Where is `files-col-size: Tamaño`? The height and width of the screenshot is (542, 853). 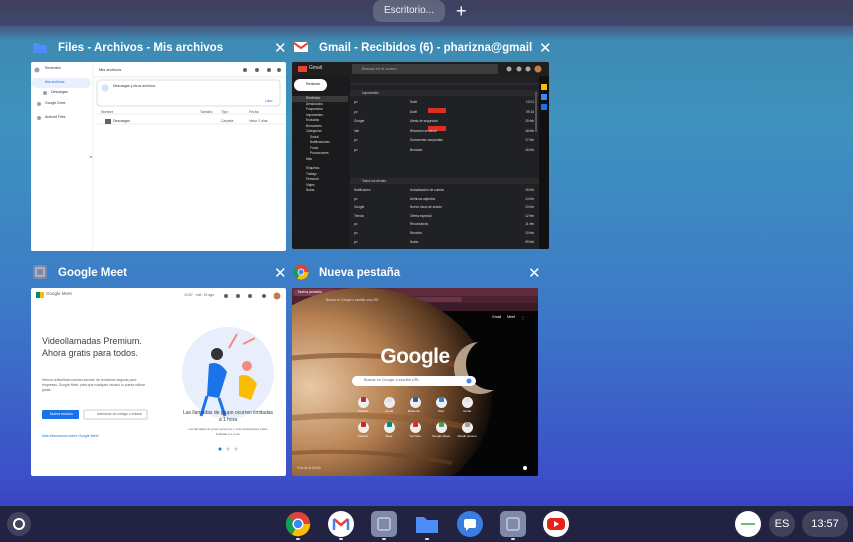 files-col-size: Tamaño is located at coordinates (206, 112).